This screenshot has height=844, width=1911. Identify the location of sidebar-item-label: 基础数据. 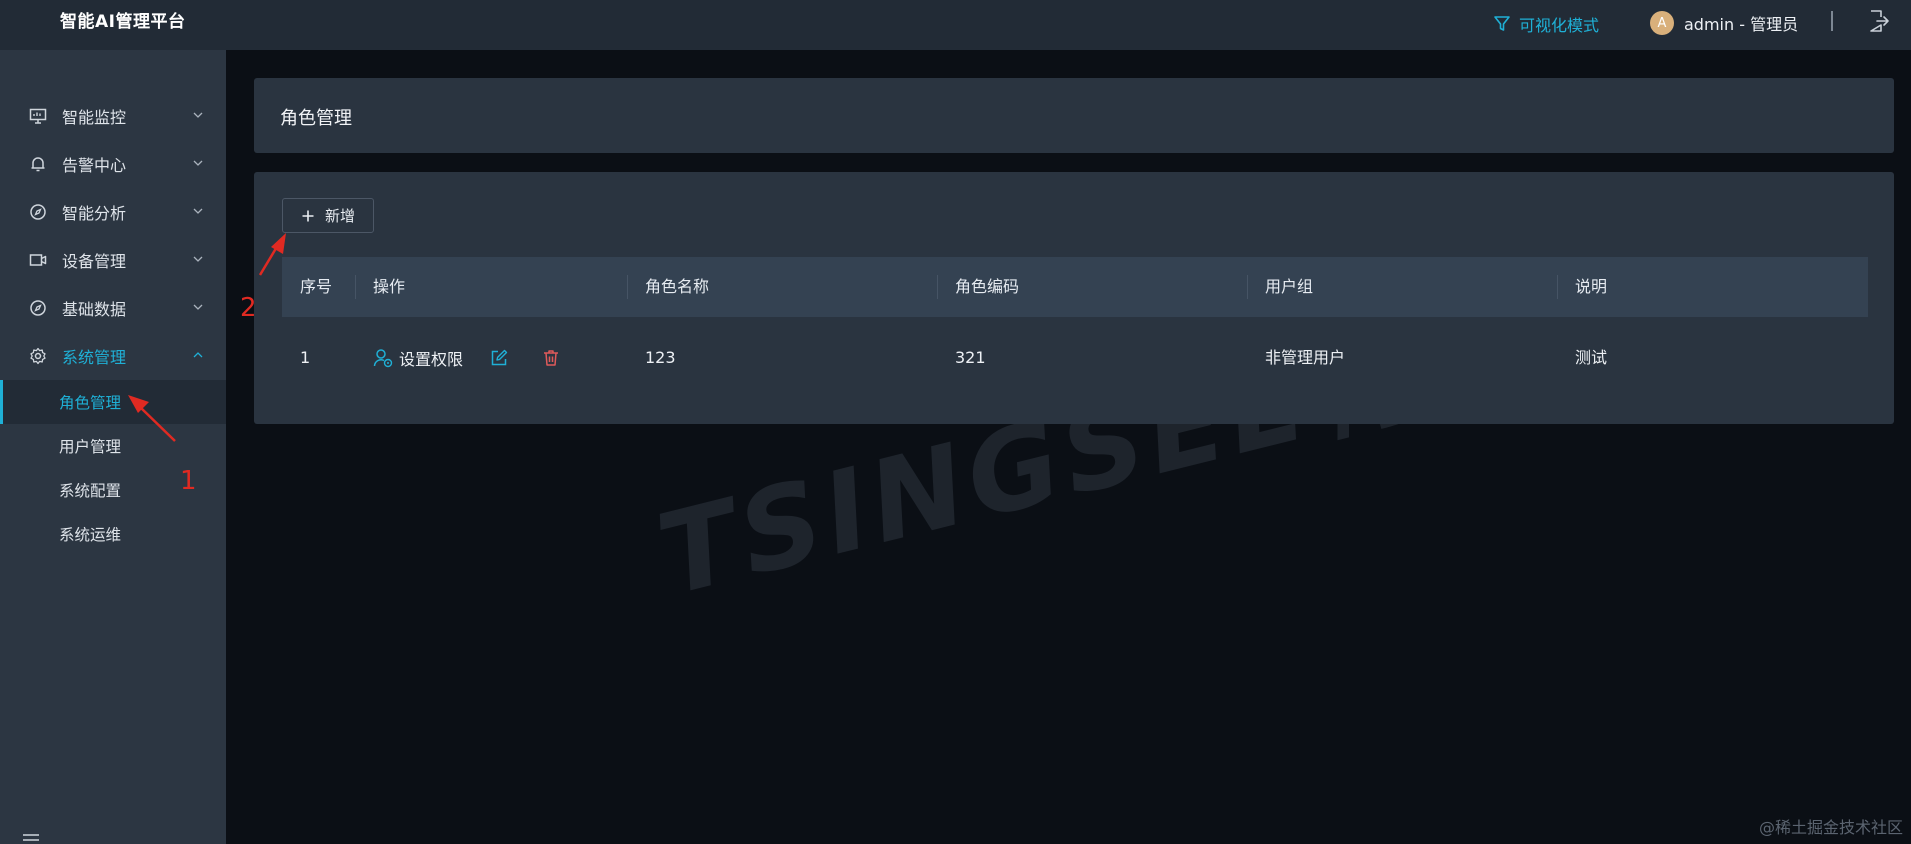
(94, 309).